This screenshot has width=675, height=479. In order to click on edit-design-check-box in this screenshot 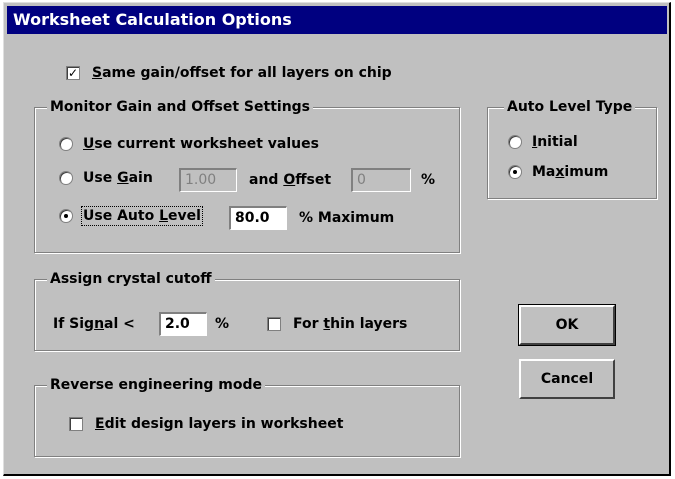, I will do `click(76, 424)`.